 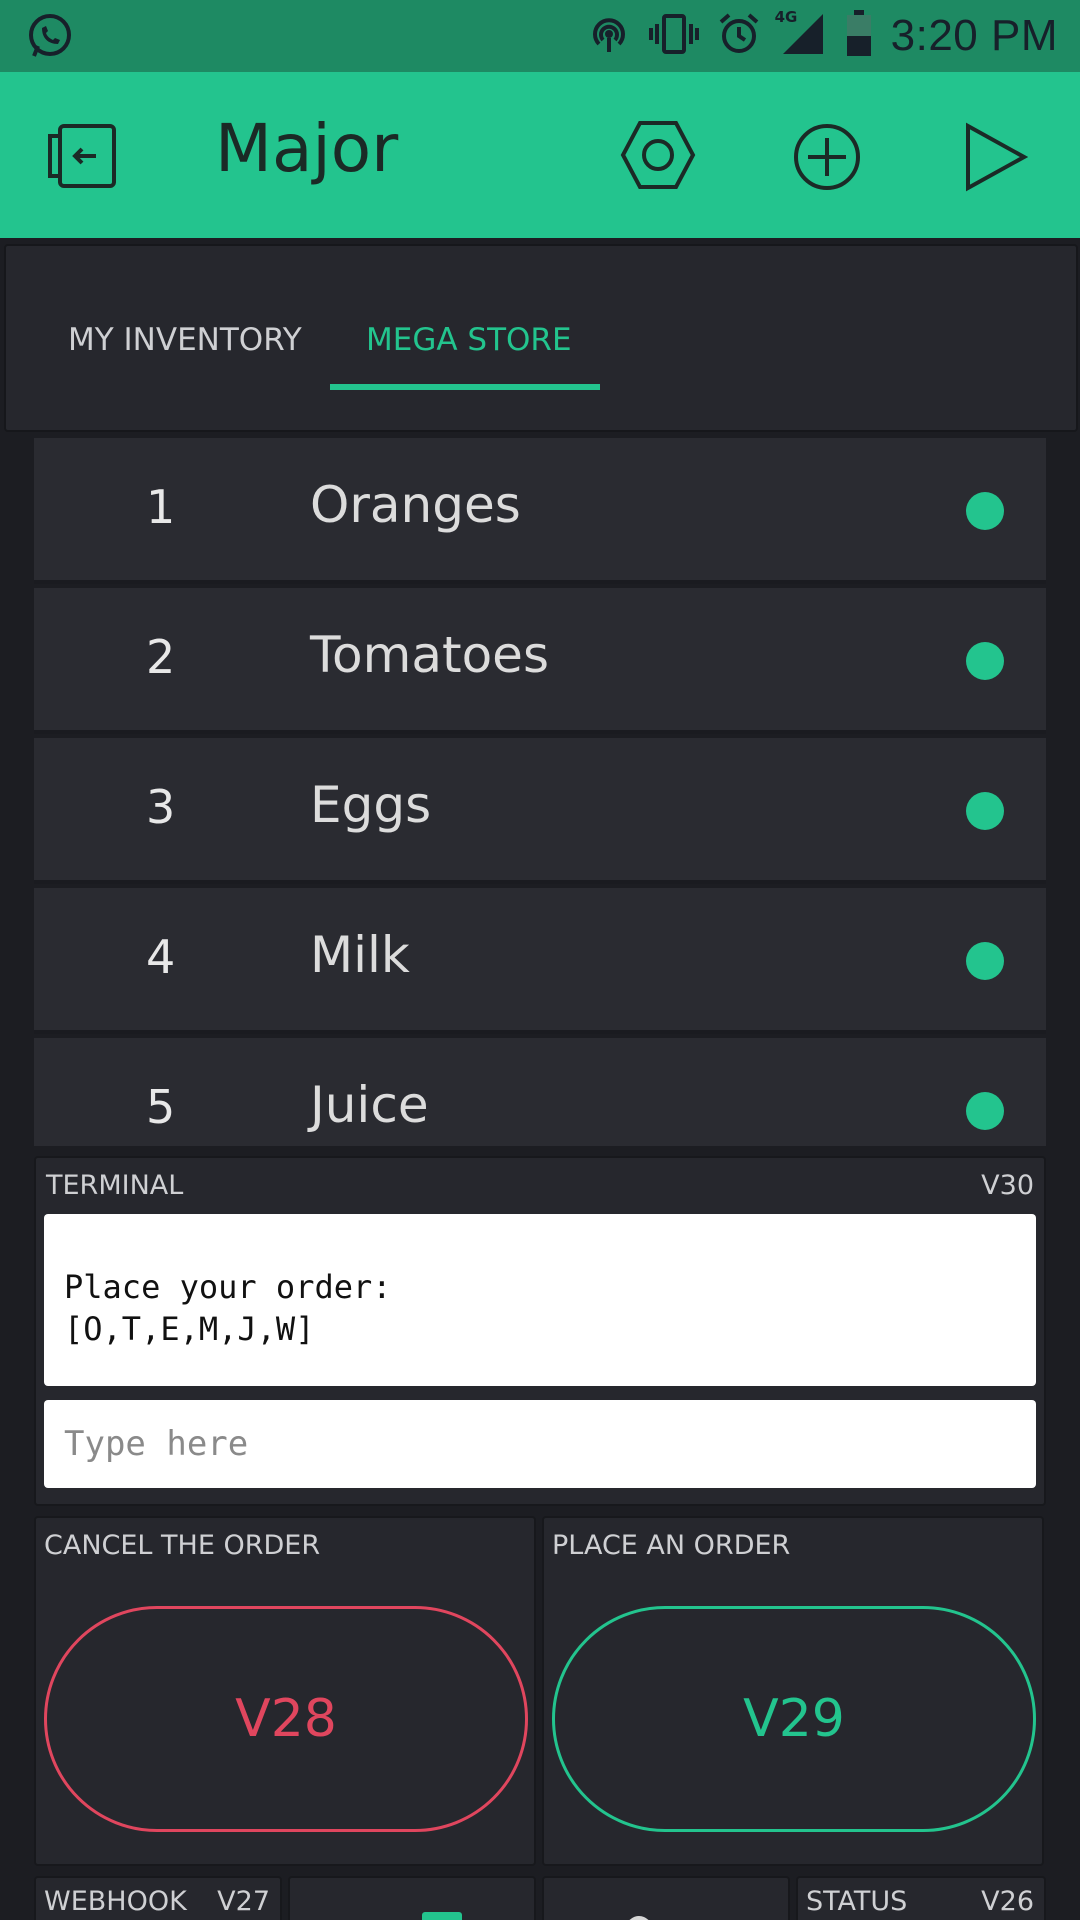 What do you see at coordinates (1007, 1185) in the screenshot?
I see `terminal-pin: V30` at bounding box center [1007, 1185].